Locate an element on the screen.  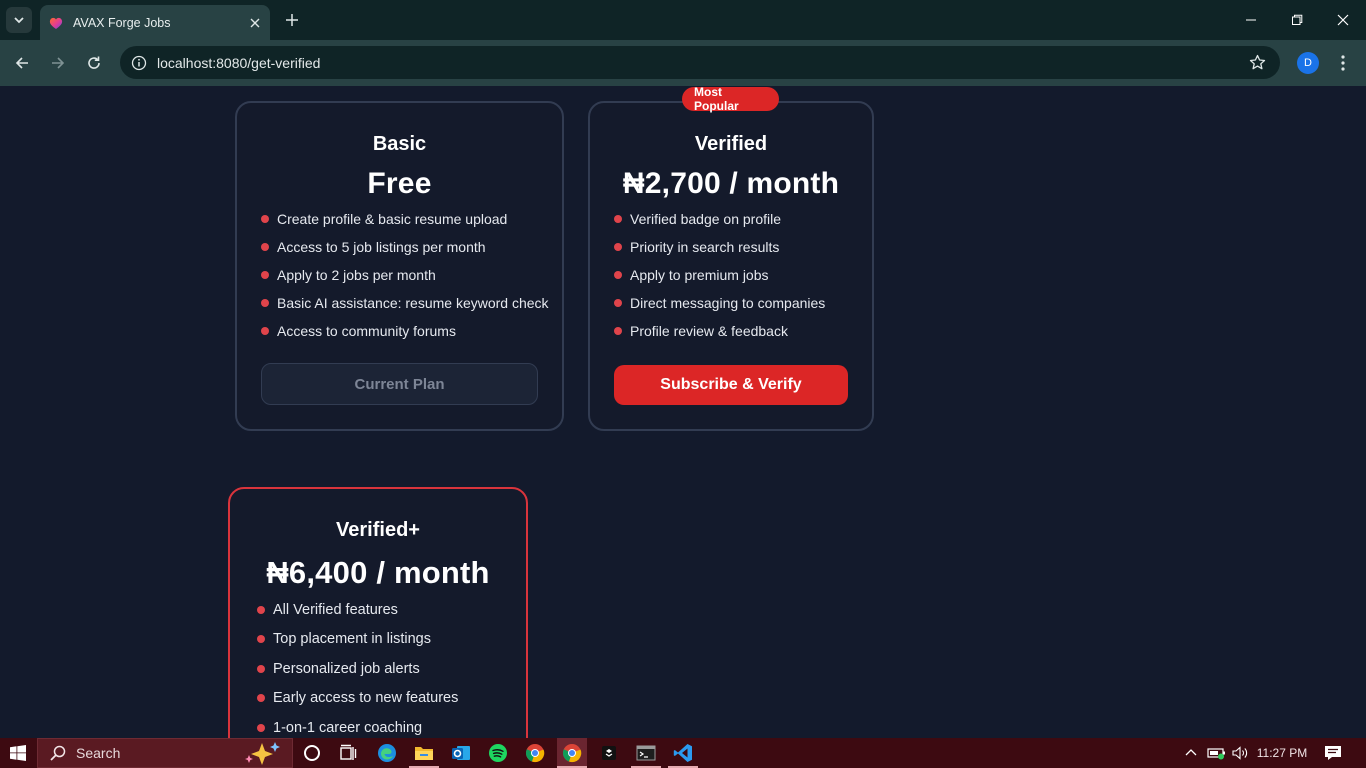
volume-icon is located at coordinates (1240, 753).